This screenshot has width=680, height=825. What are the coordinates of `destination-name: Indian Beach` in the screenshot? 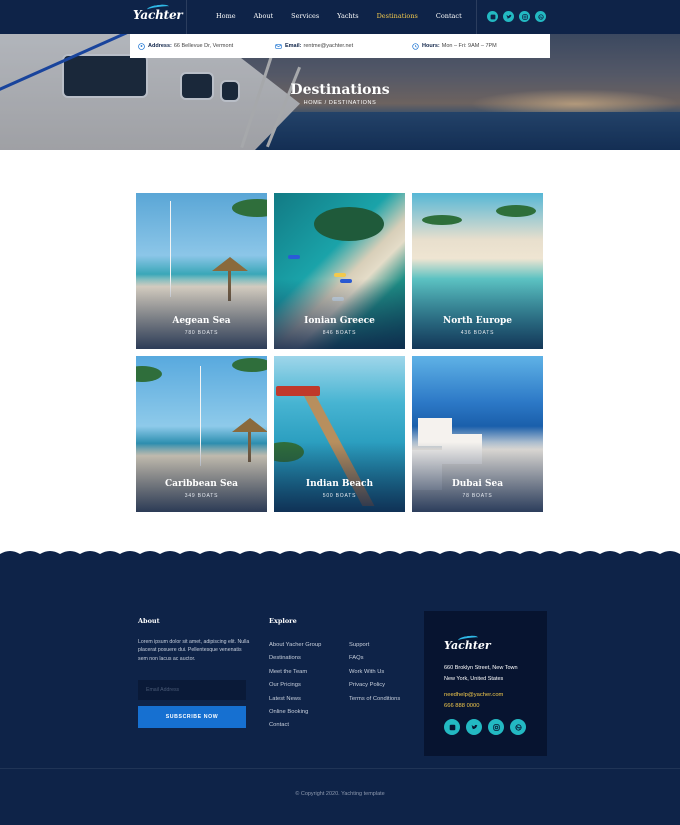 It's located at (339, 484).